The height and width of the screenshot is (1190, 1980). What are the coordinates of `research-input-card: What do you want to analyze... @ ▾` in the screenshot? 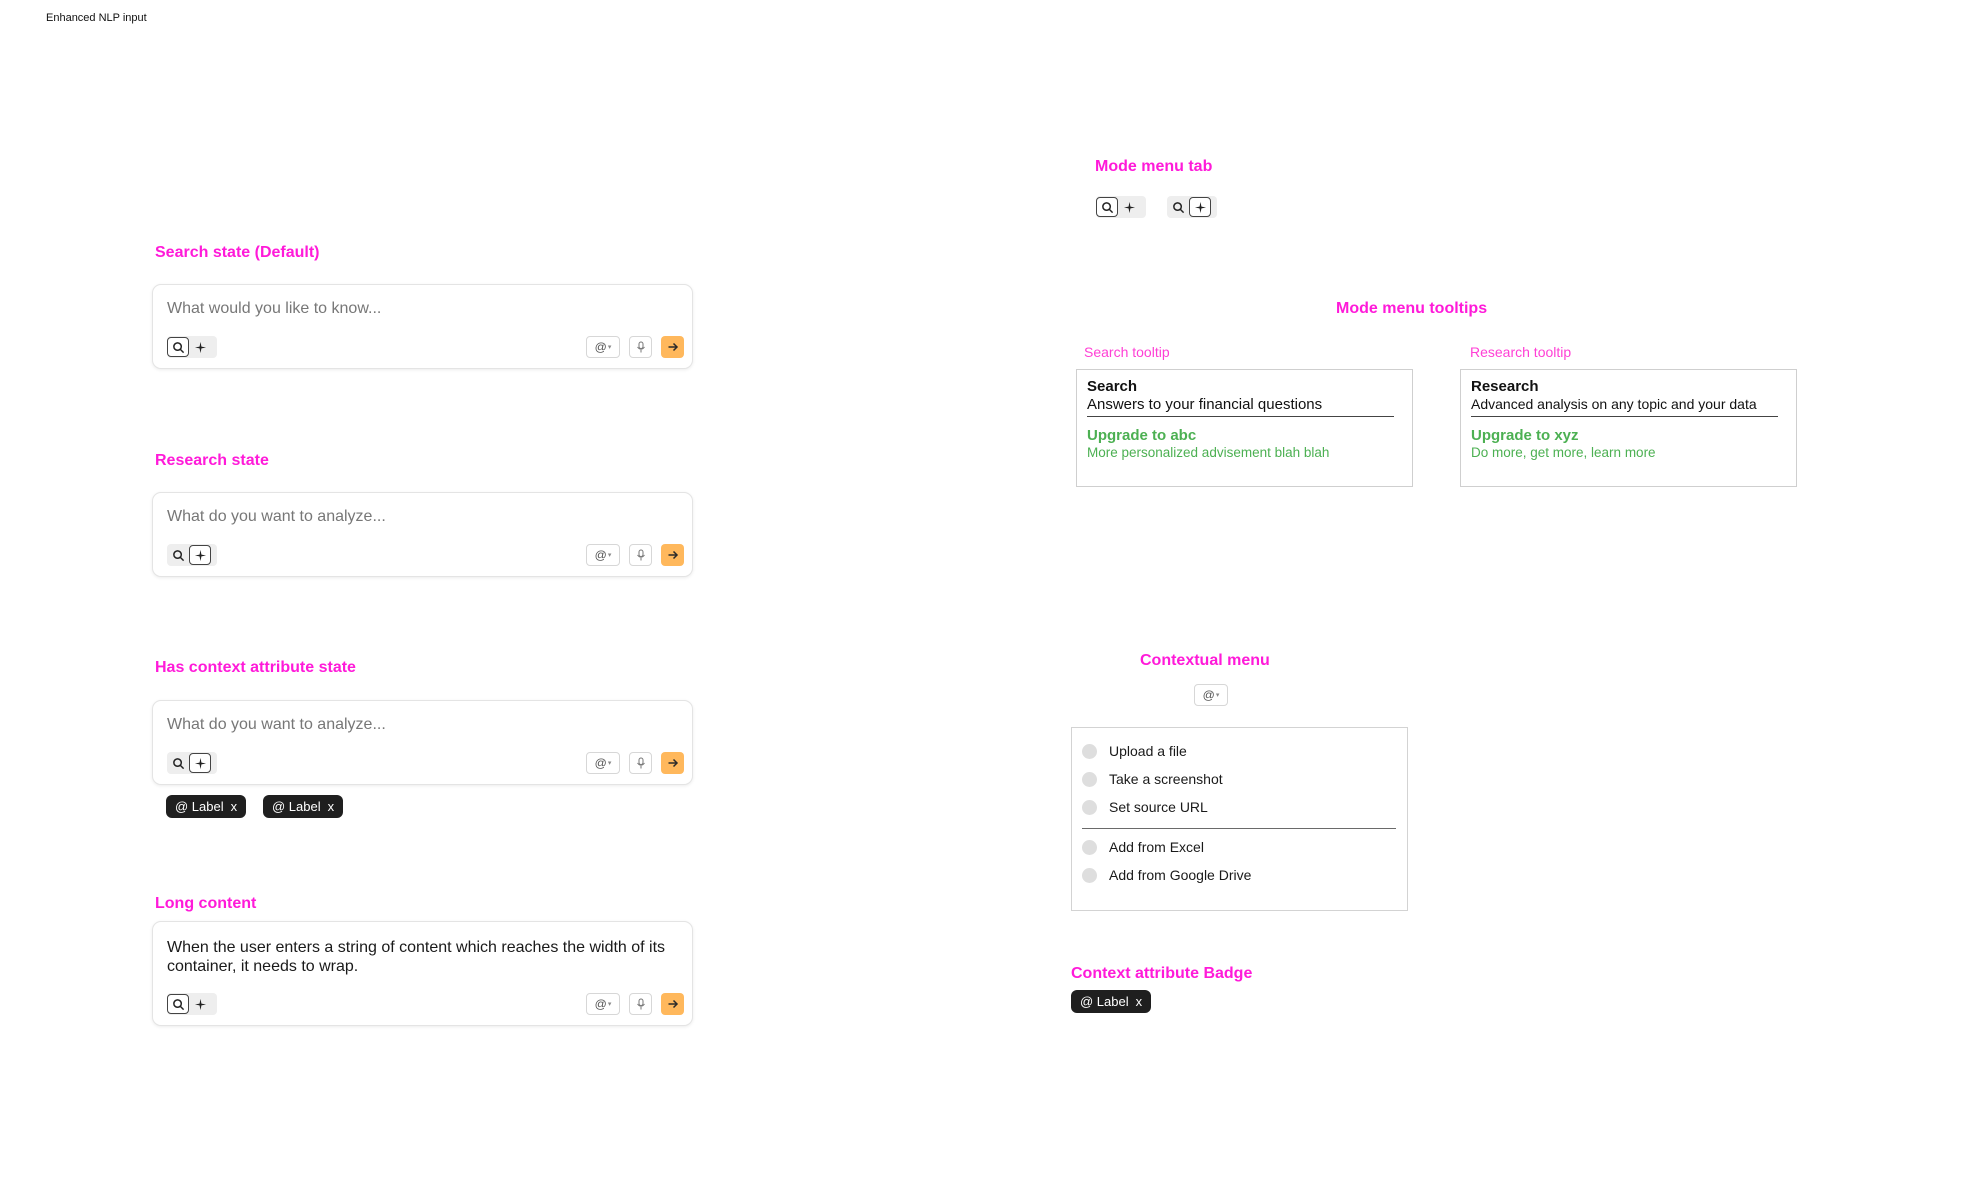 It's located at (422, 534).